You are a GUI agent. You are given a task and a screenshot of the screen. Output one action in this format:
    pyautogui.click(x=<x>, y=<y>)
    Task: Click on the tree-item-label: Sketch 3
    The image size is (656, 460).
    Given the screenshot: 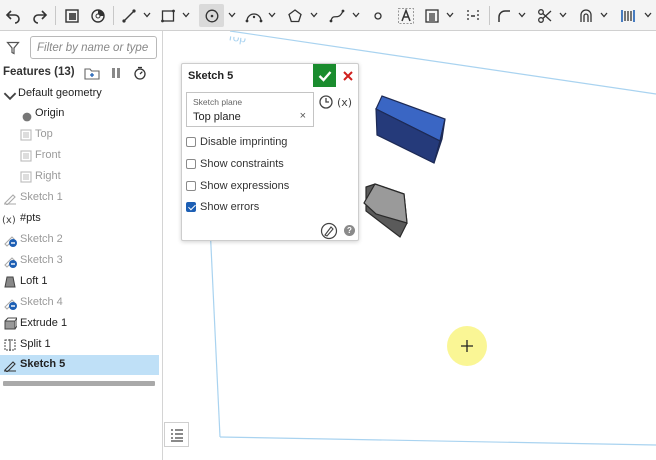 What is the action you would take?
    pyautogui.click(x=41, y=260)
    